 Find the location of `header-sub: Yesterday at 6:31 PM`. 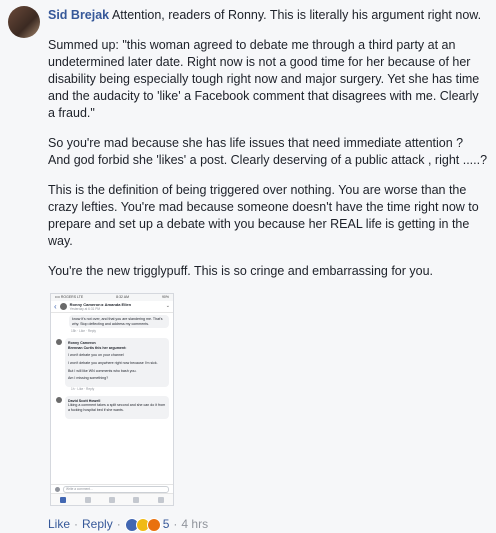

header-sub: Yesterday at 6:31 PM is located at coordinates (85, 308).